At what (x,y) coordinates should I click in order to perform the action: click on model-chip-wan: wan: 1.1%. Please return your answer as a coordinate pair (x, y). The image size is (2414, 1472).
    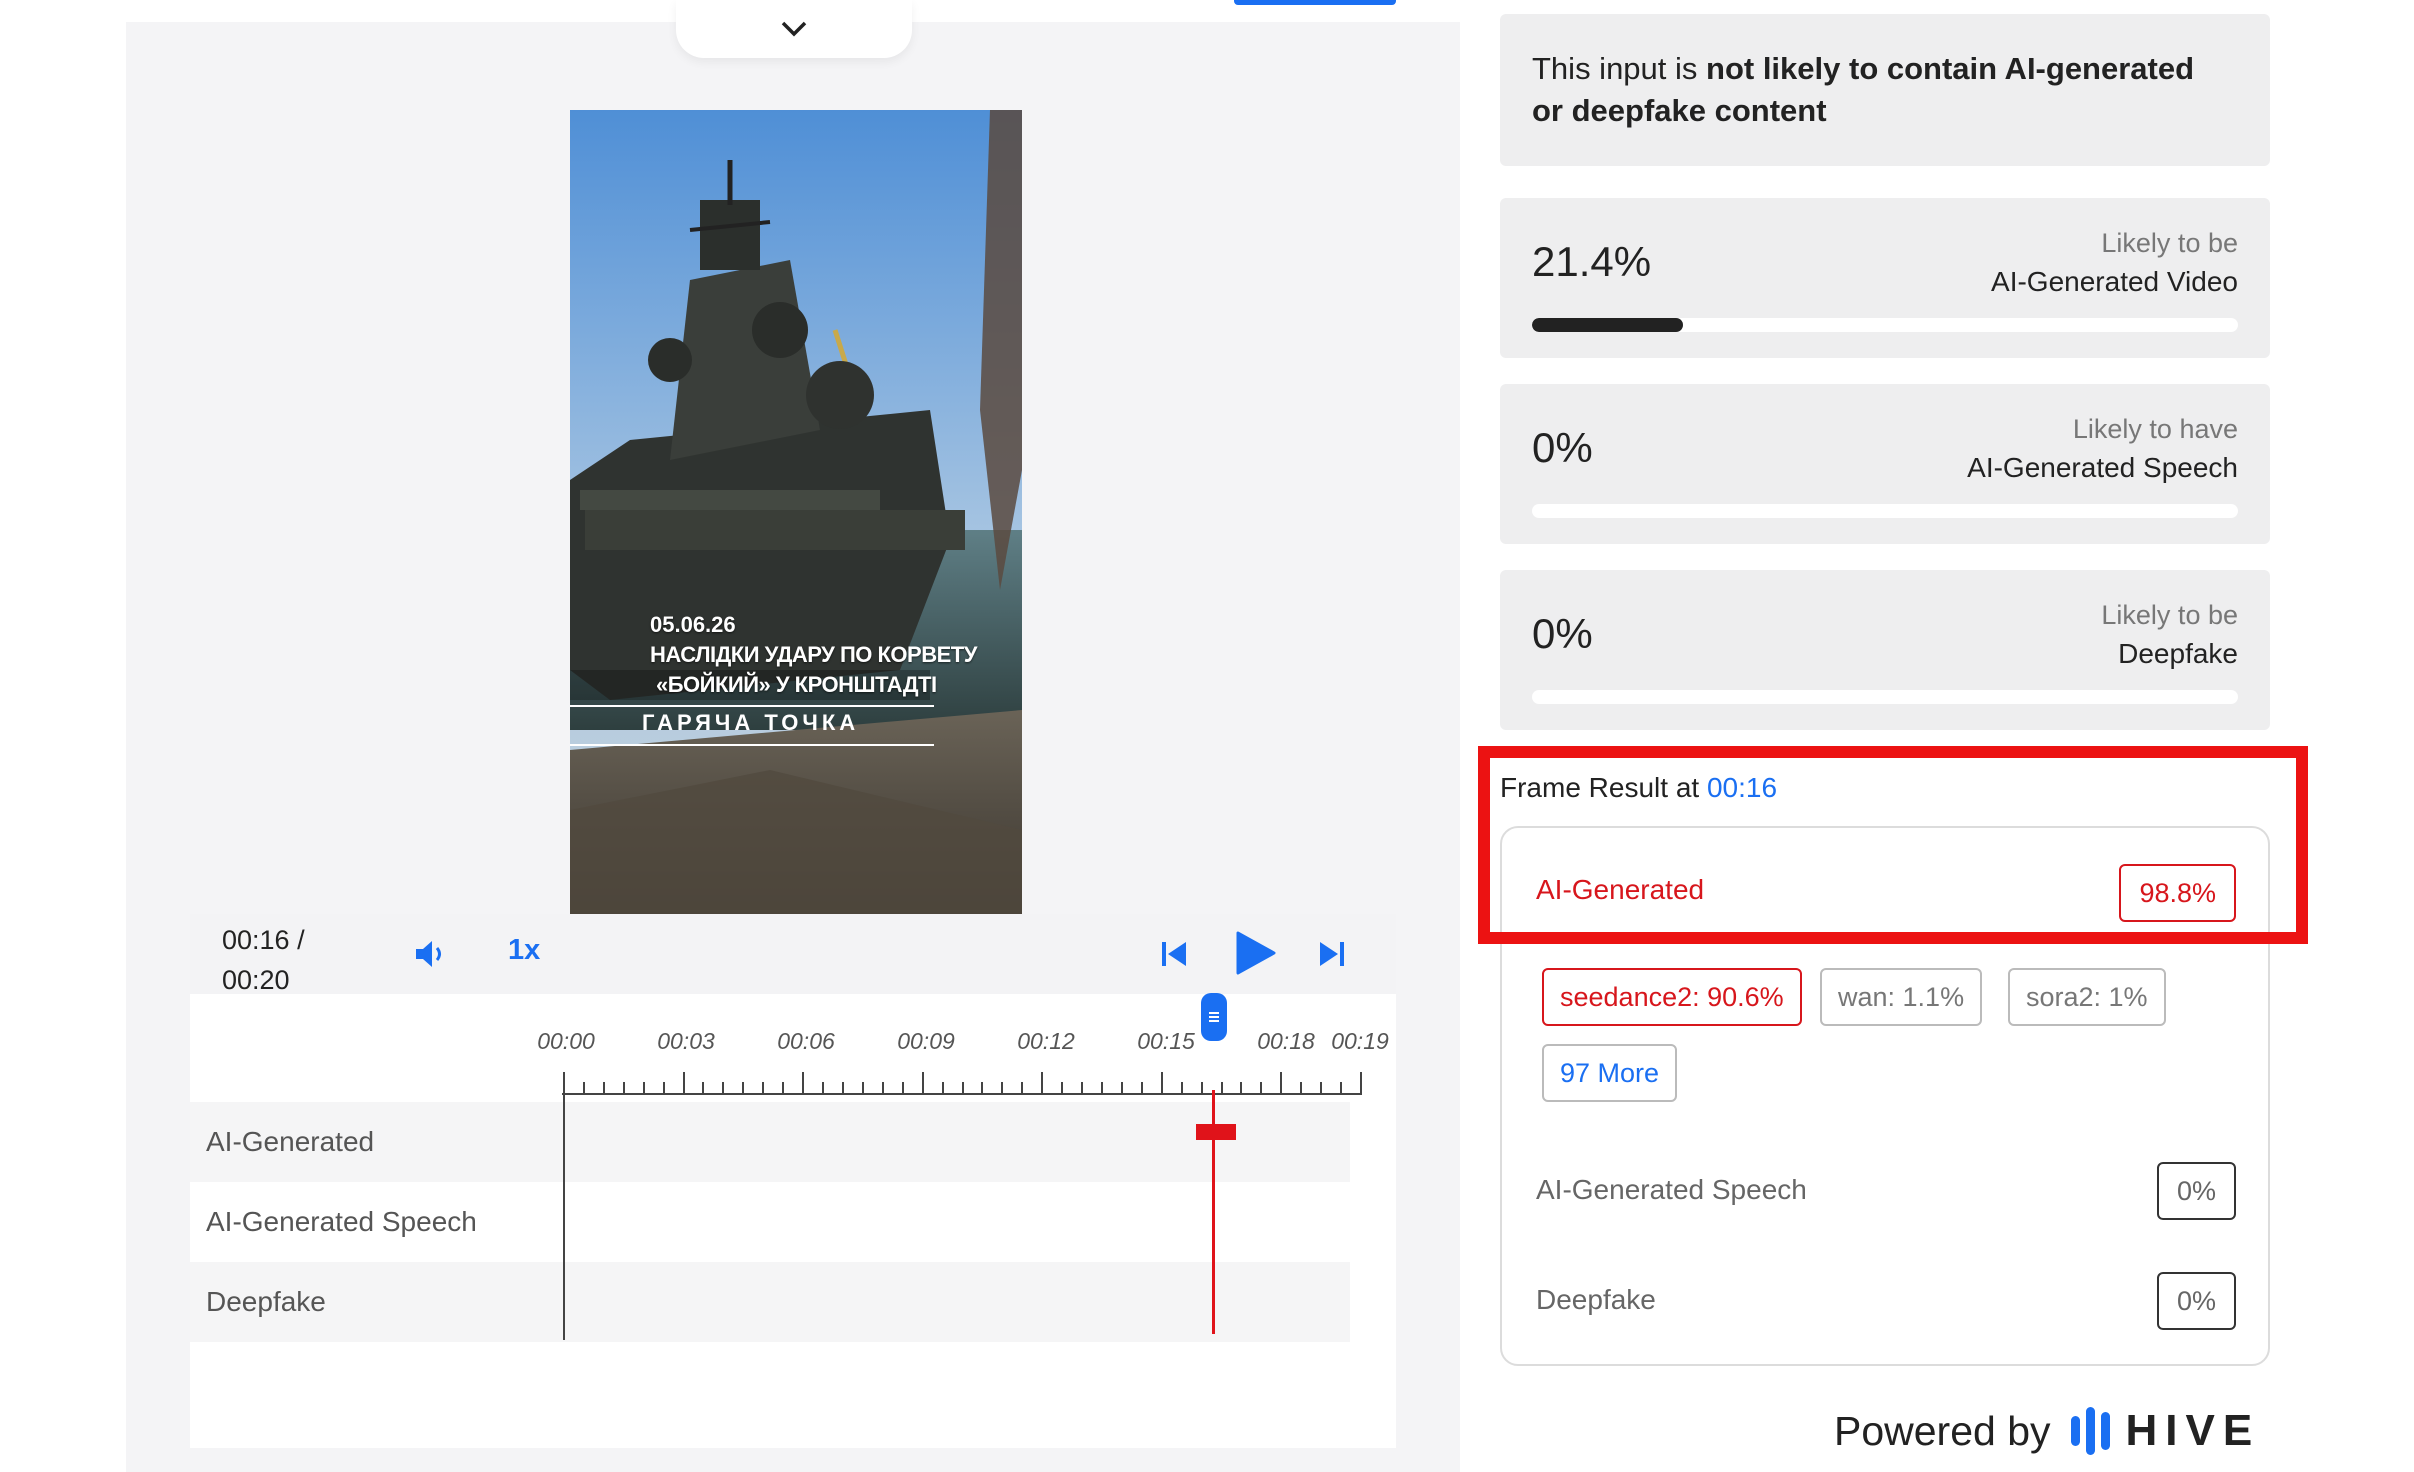
    Looking at the image, I should click on (1901, 997).